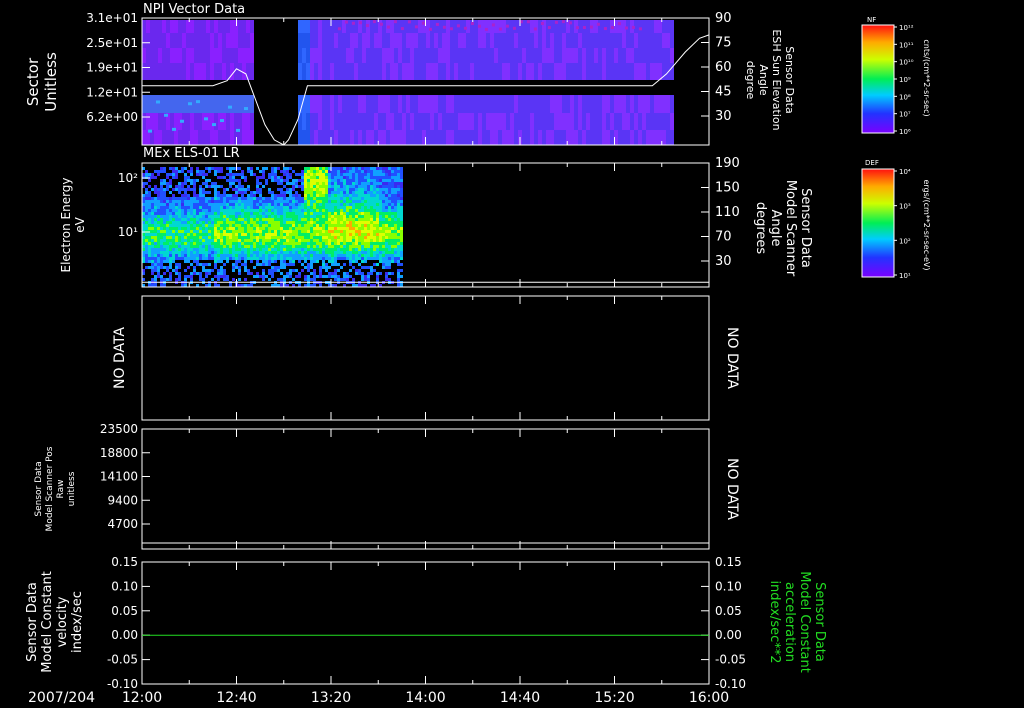 This screenshot has width=1024, height=708. What do you see at coordinates (32, 622) in the screenshot?
I see `panel5-ylabel-line1: Sensor Data` at bounding box center [32, 622].